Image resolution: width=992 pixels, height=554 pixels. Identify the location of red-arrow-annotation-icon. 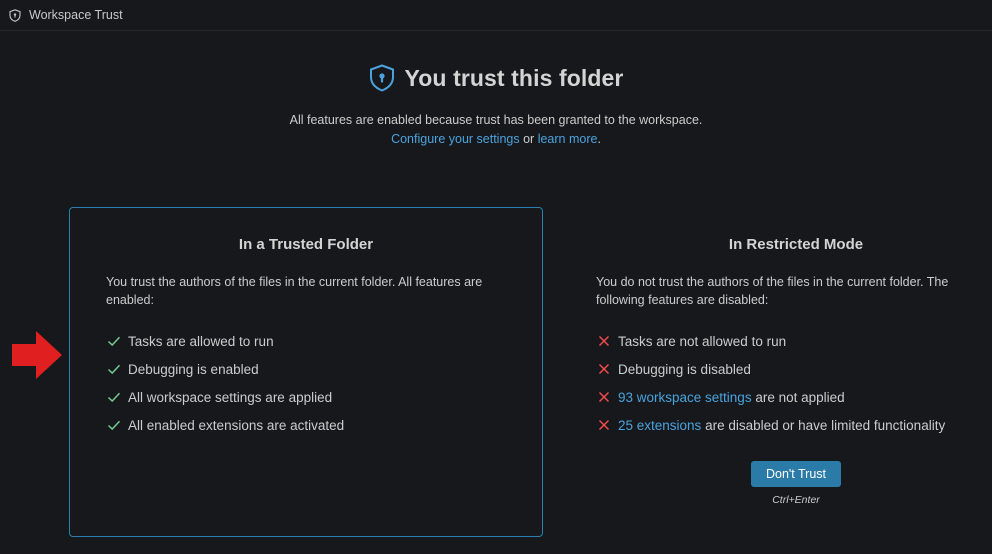
(37, 355).